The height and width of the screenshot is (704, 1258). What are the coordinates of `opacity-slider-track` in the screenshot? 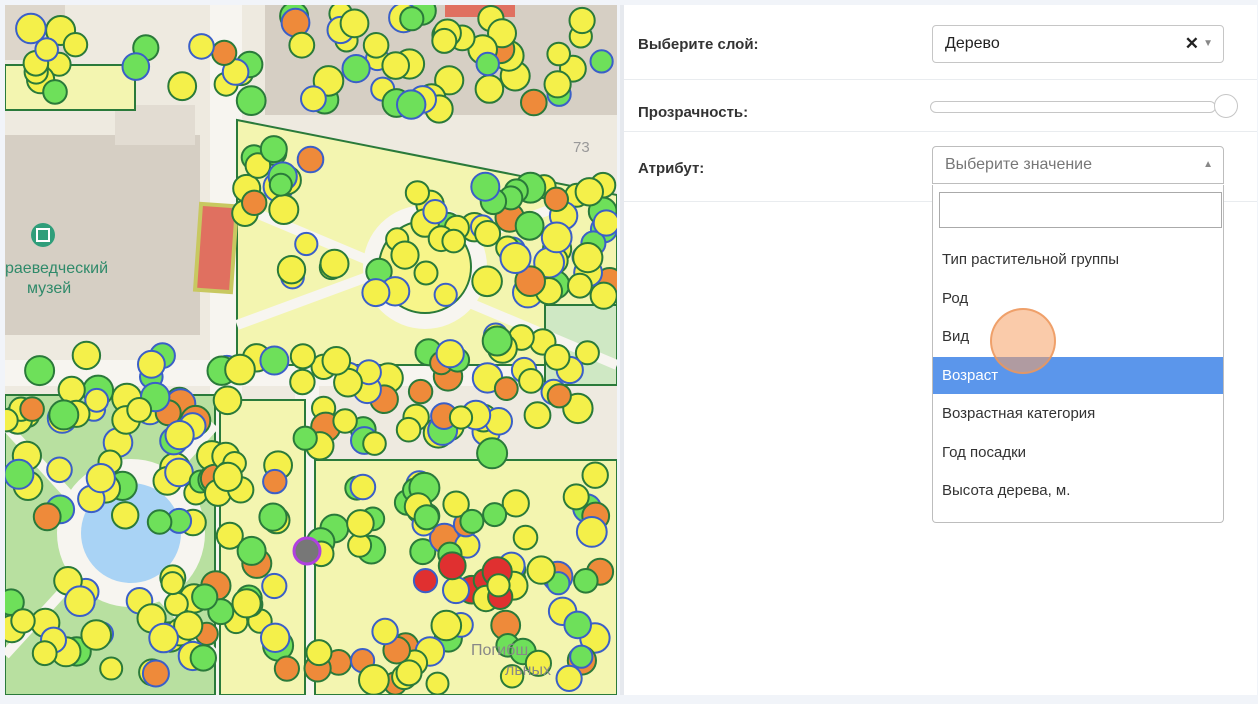 It's located at (1073, 107).